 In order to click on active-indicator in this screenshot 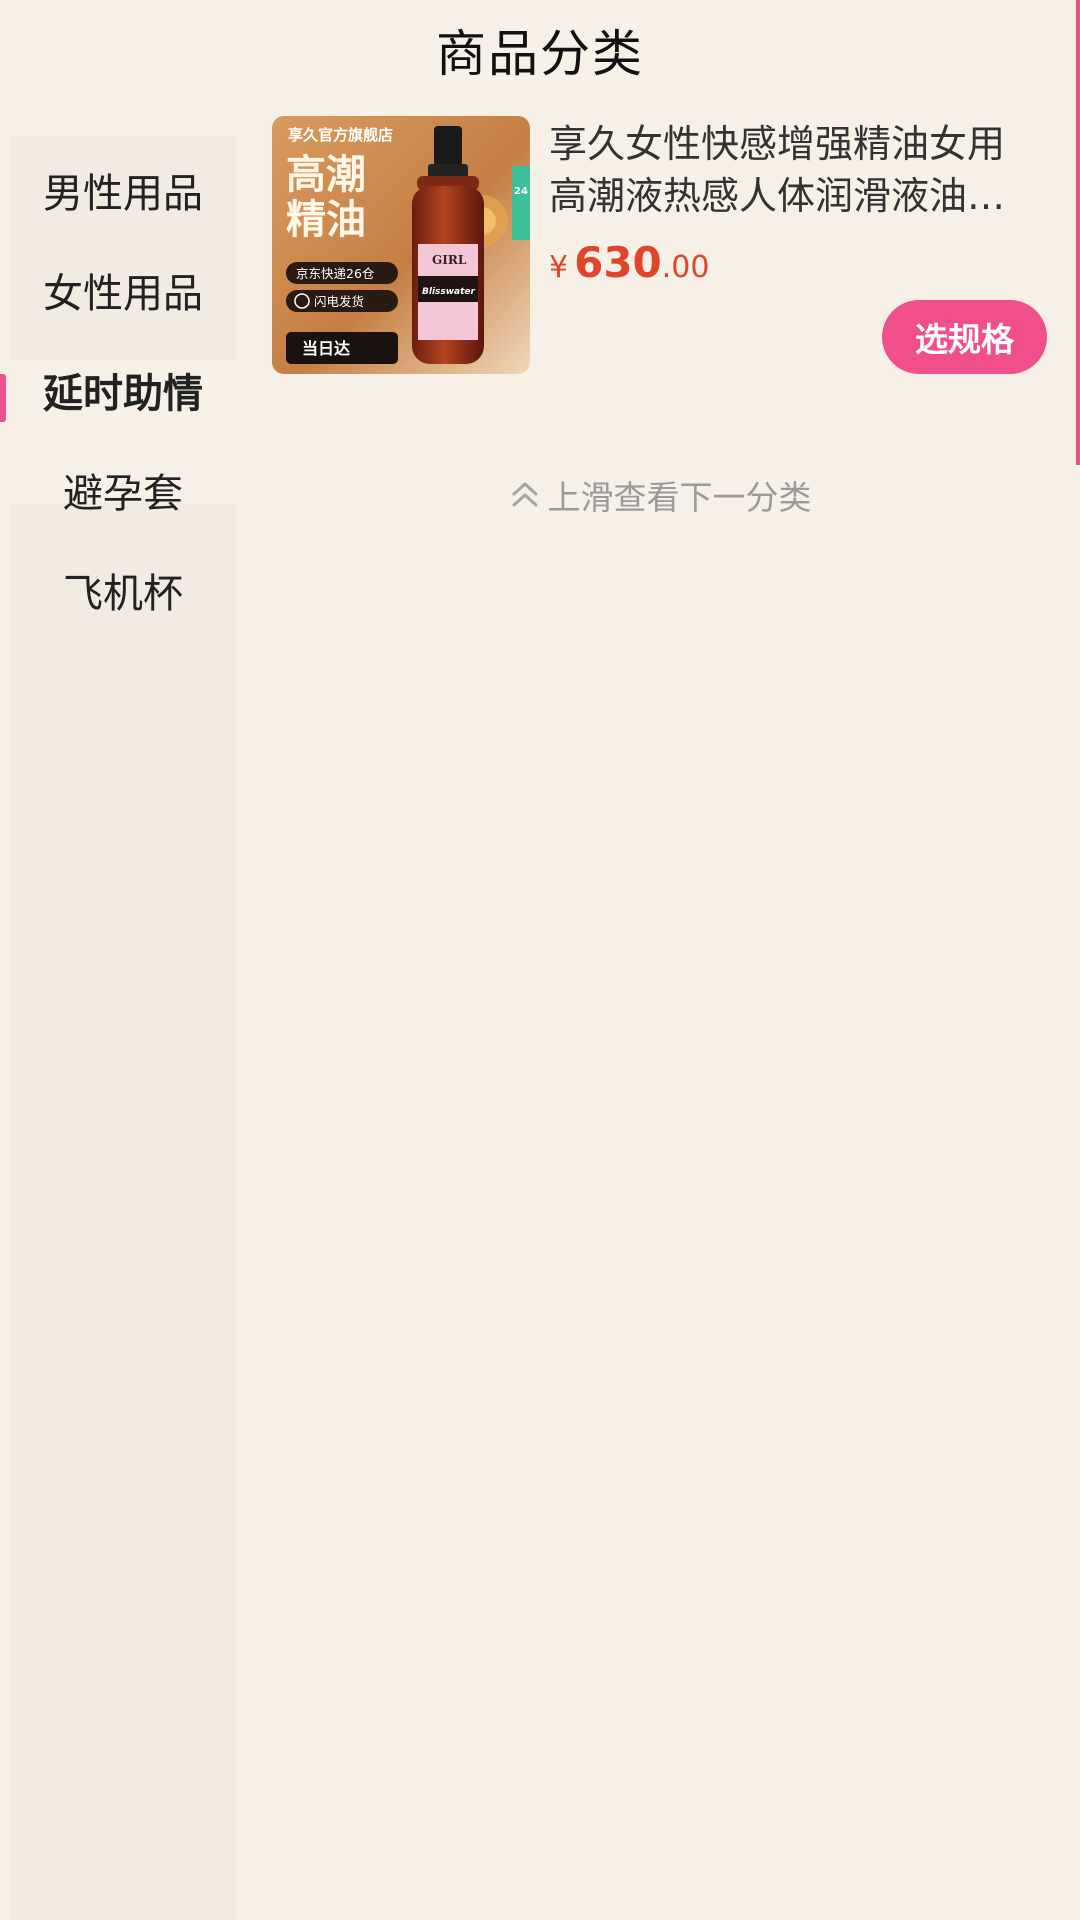, I will do `click(3, 398)`.